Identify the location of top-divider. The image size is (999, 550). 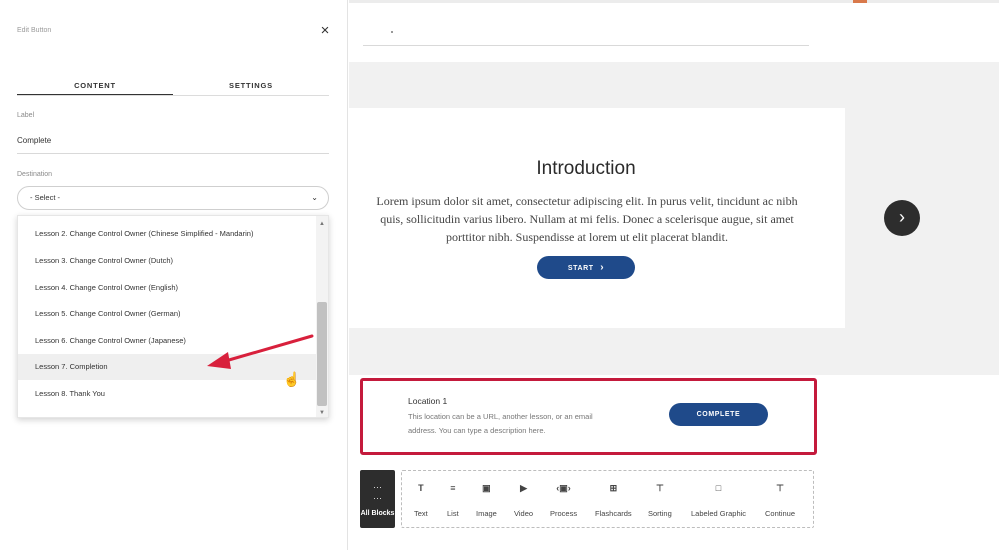
(586, 45).